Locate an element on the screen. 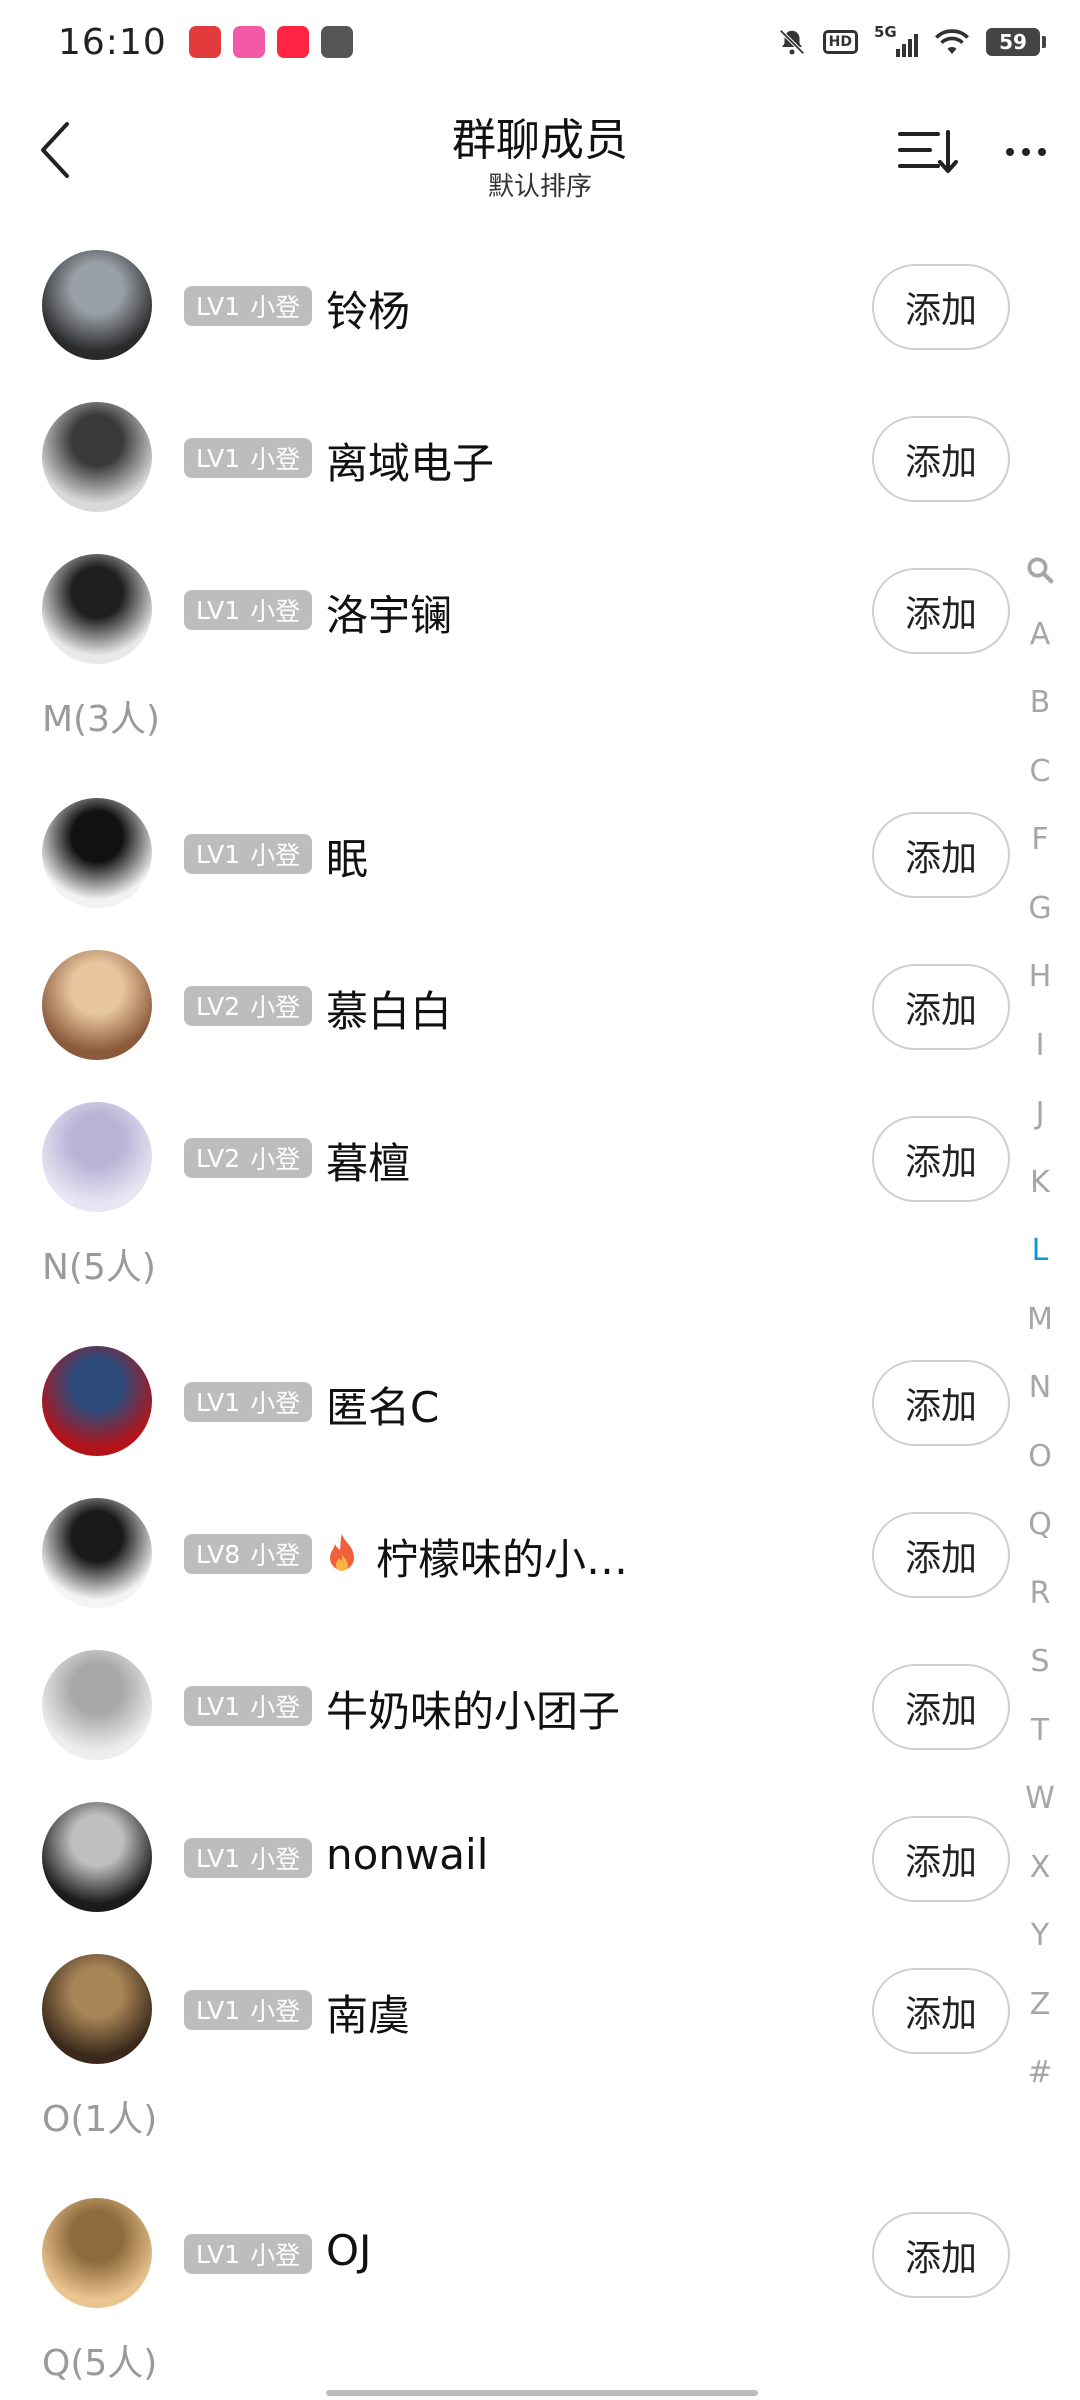 The width and height of the screenshot is (1080, 2400). index-letter-q: Q is located at coordinates (1040, 1525).